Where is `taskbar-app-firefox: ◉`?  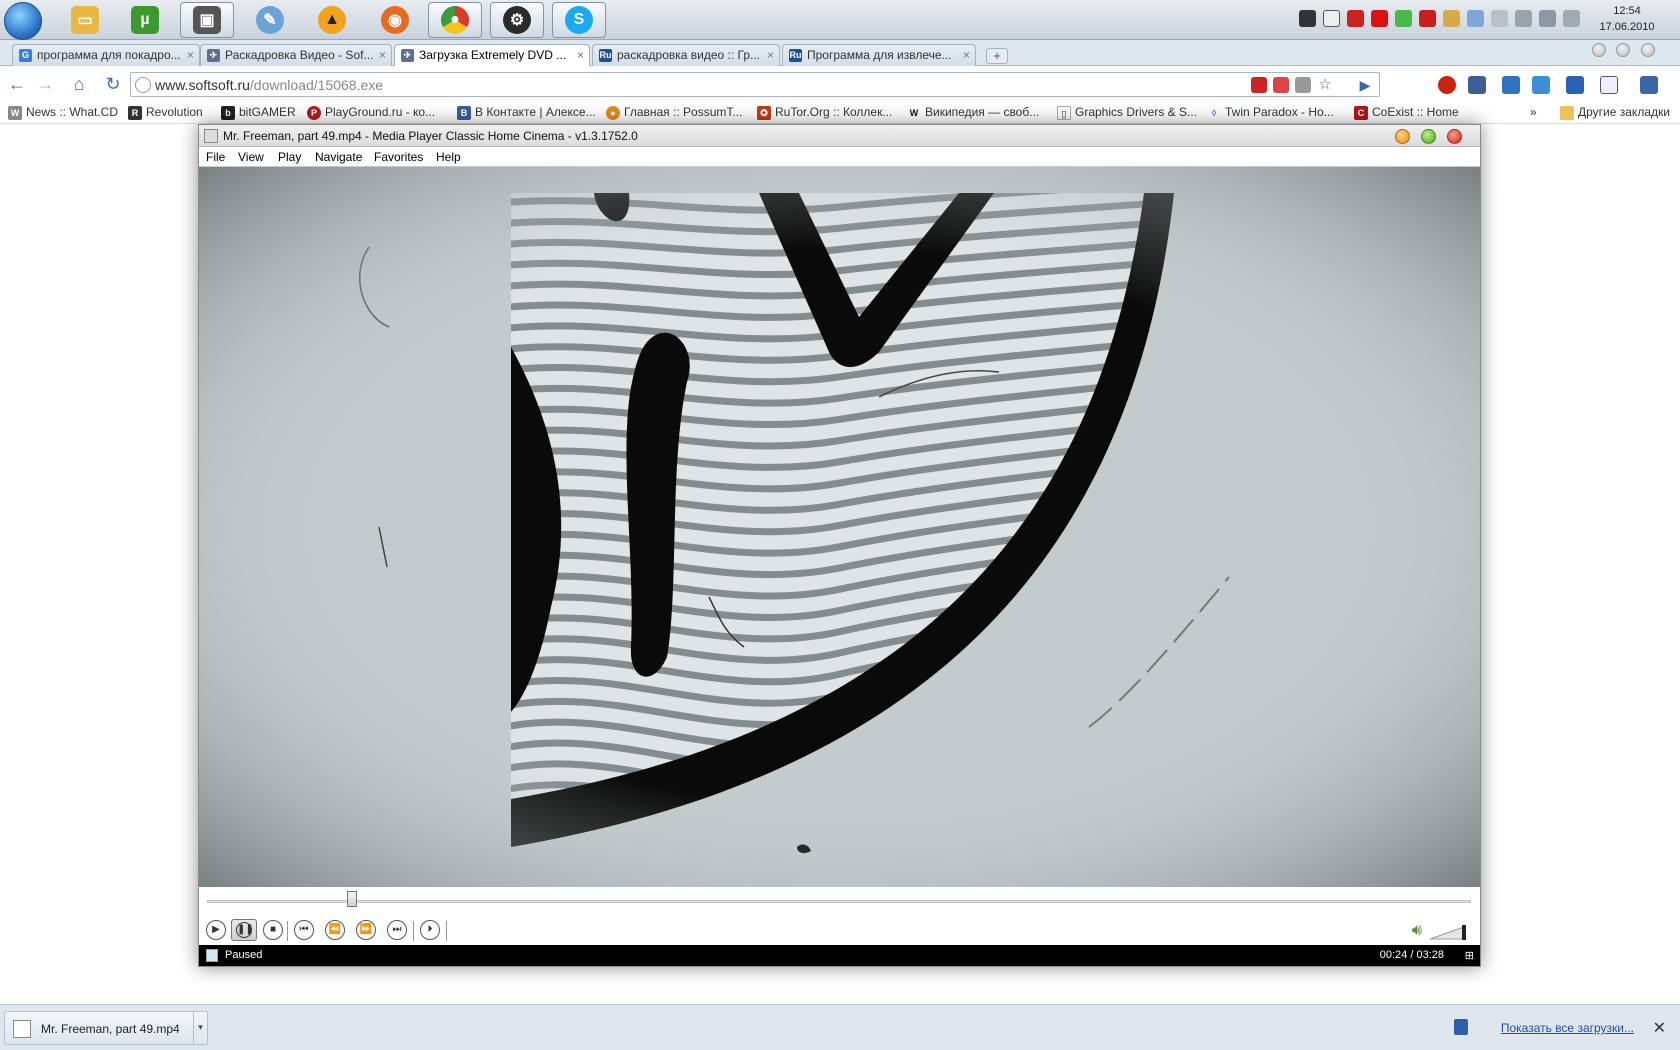
taskbar-app-firefox: ◉ is located at coordinates (395, 20).